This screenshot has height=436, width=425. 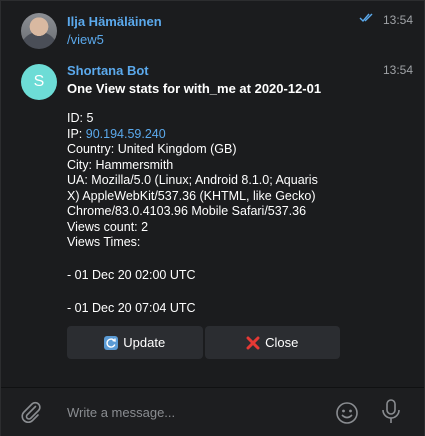 What do you see at coordinates (282, 342) in the screenshot?
I see `close-button-label: Close` at bounding box center [282, 342].